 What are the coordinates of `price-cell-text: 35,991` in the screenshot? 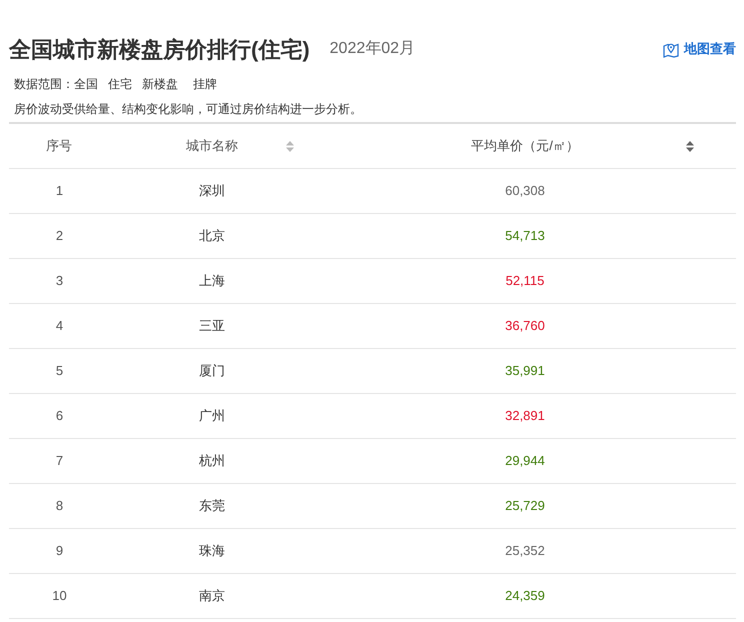 It's located at (525, 371).